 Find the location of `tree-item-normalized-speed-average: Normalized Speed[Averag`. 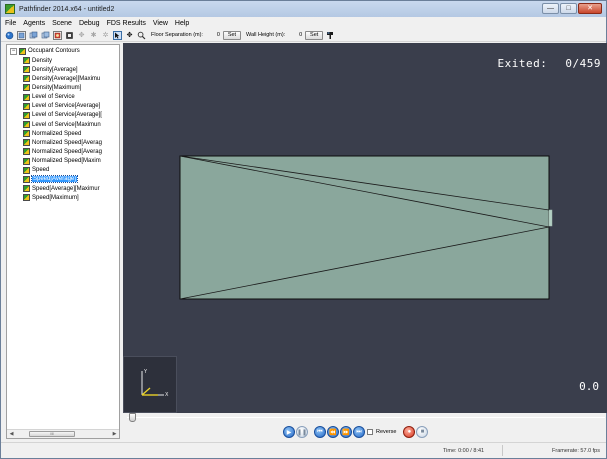

tree-item-normalized-speed-average: Normalized Speed[Averag is located at coordinates (62, 142).